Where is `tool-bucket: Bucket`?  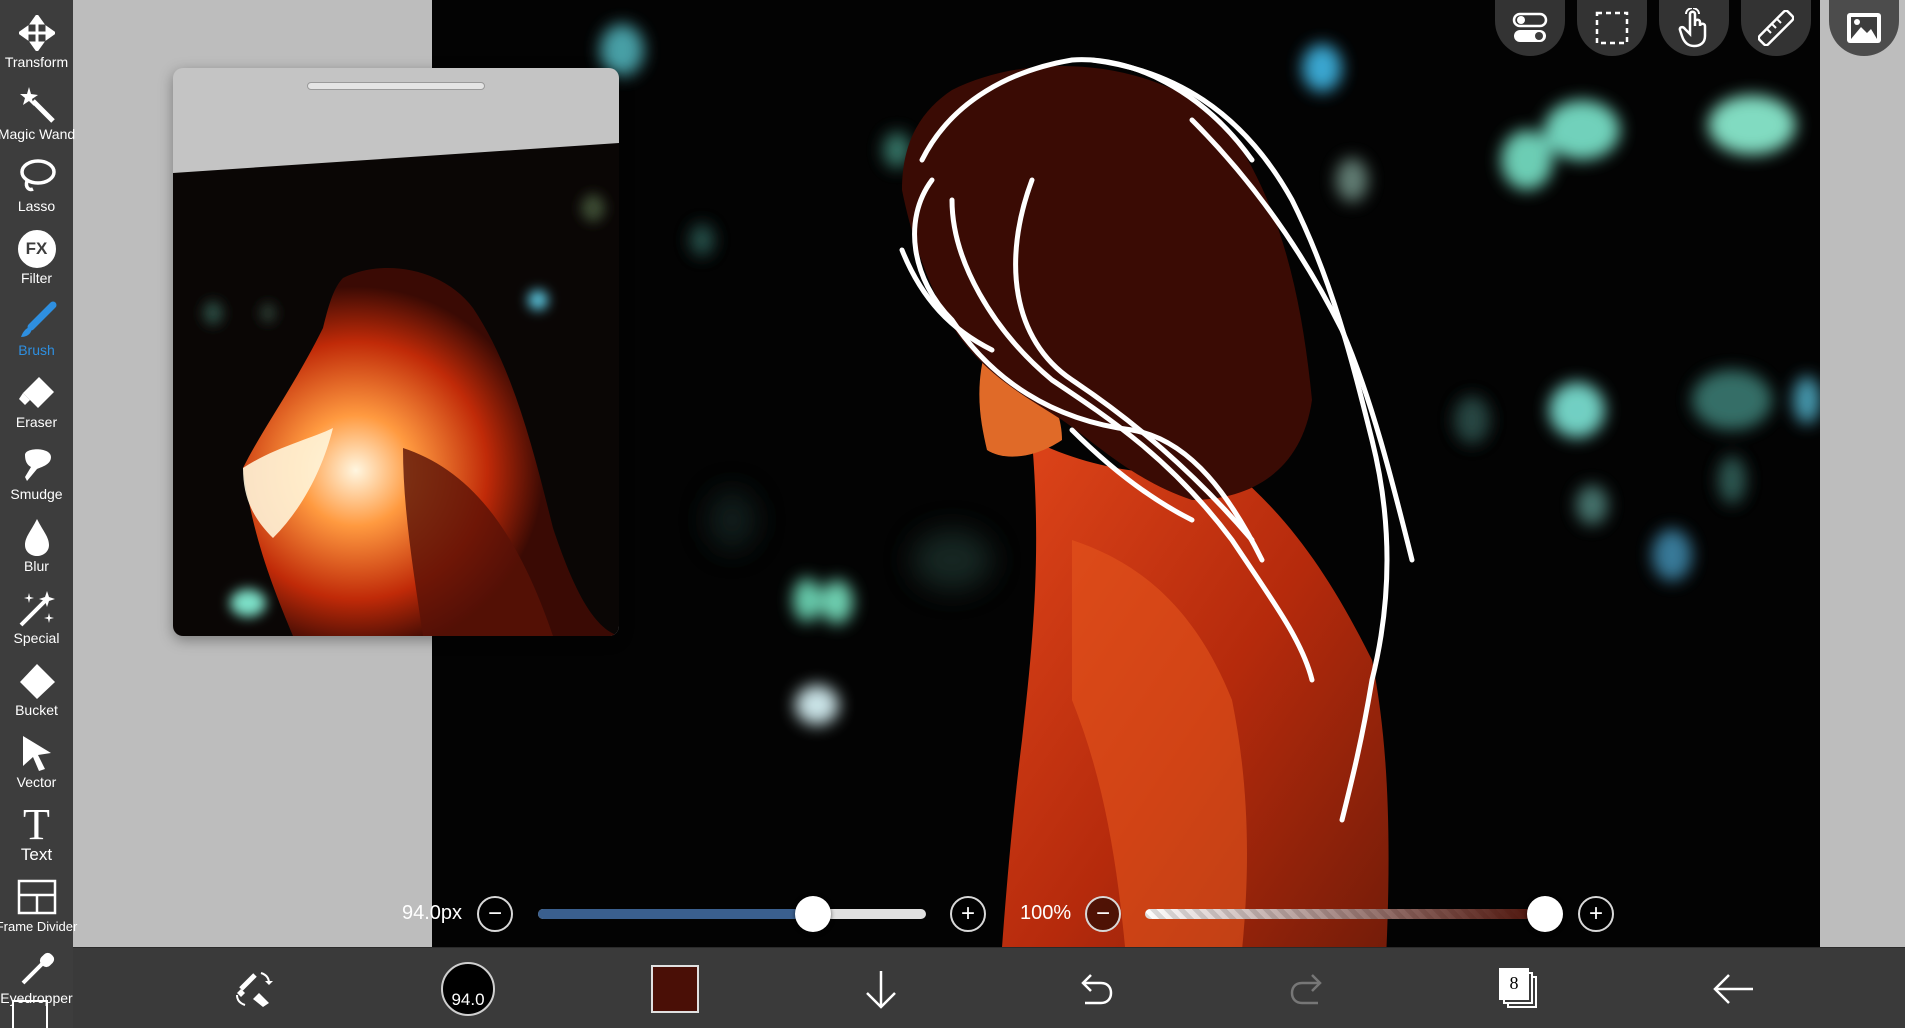
tool-bucket: Bucket is located at coordinates (36, 684).